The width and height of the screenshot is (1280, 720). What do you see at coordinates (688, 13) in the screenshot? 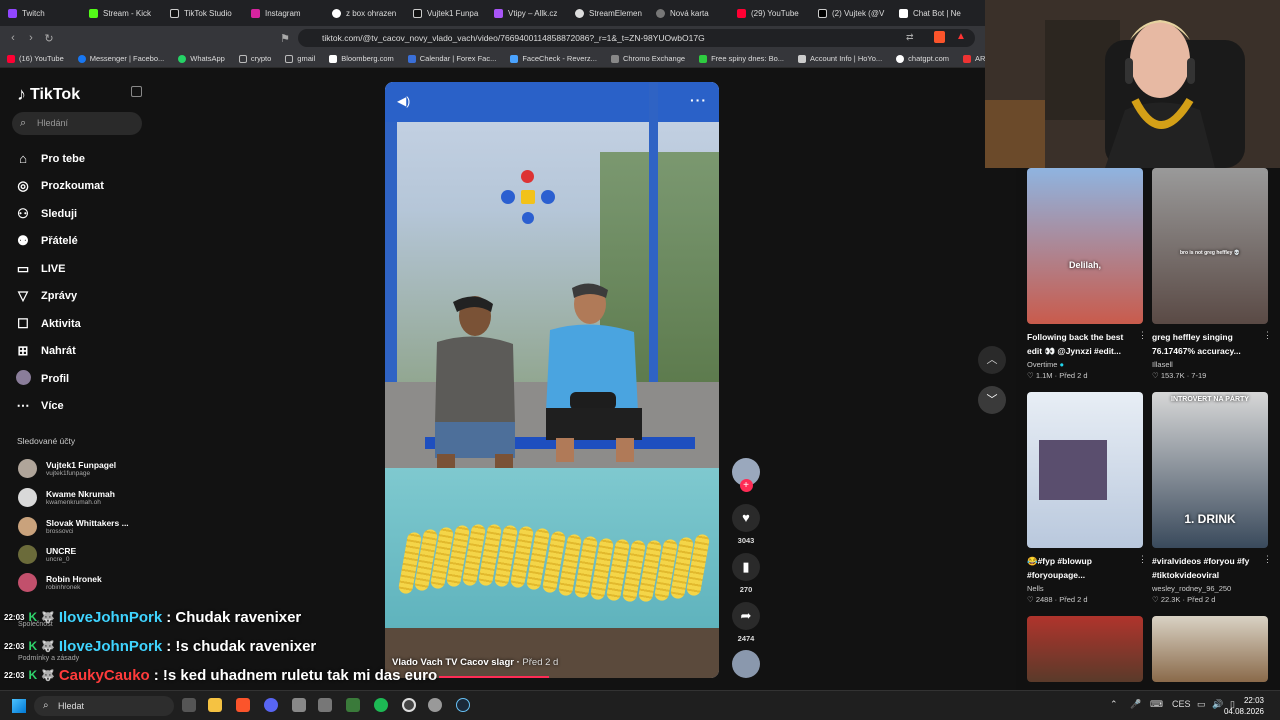
I see `tab-new: Nová karta` at bounding box center [688, 13].